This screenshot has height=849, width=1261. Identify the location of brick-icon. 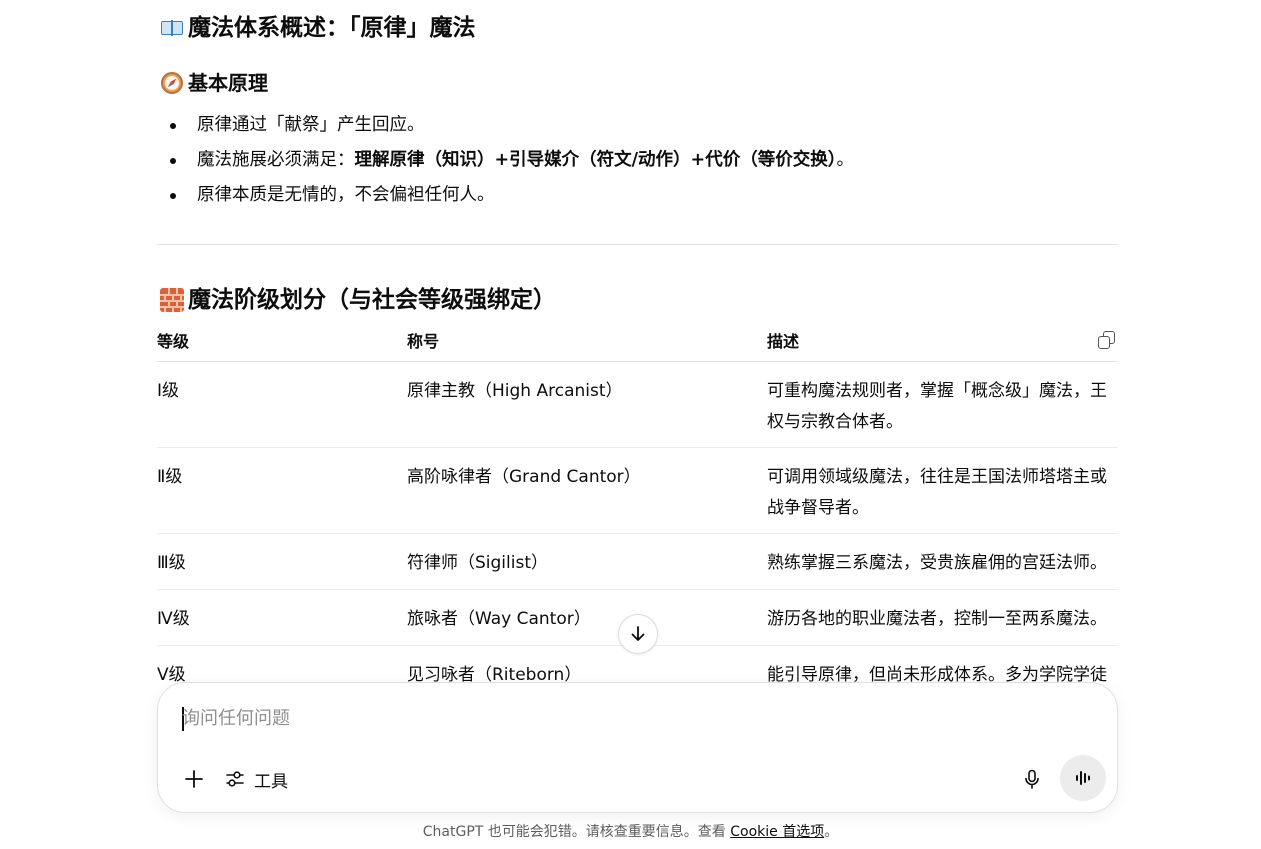
(172, 300).